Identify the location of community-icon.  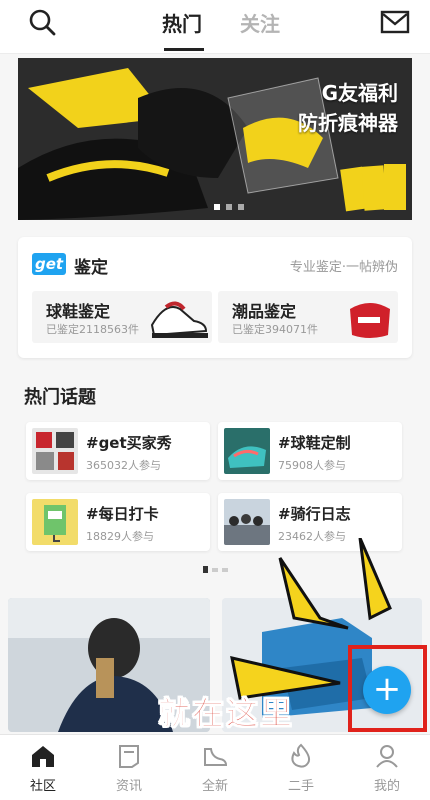
(43, 756).